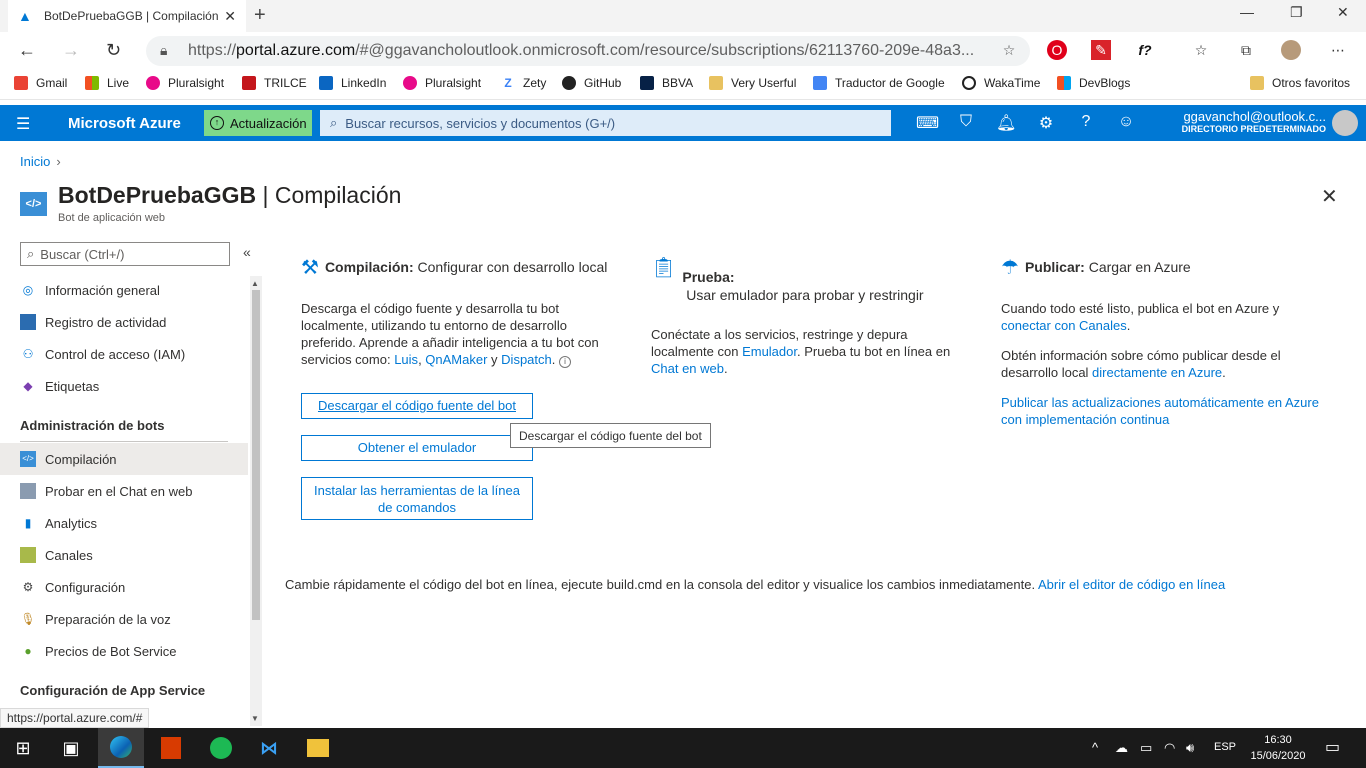 The height and width of the screenshot is (768, 1366). What do you see at coordinates (106, 322) in the screenshot?
I see `sidebar-item-label: Registro de actividad` at bounding box center [106, 322].